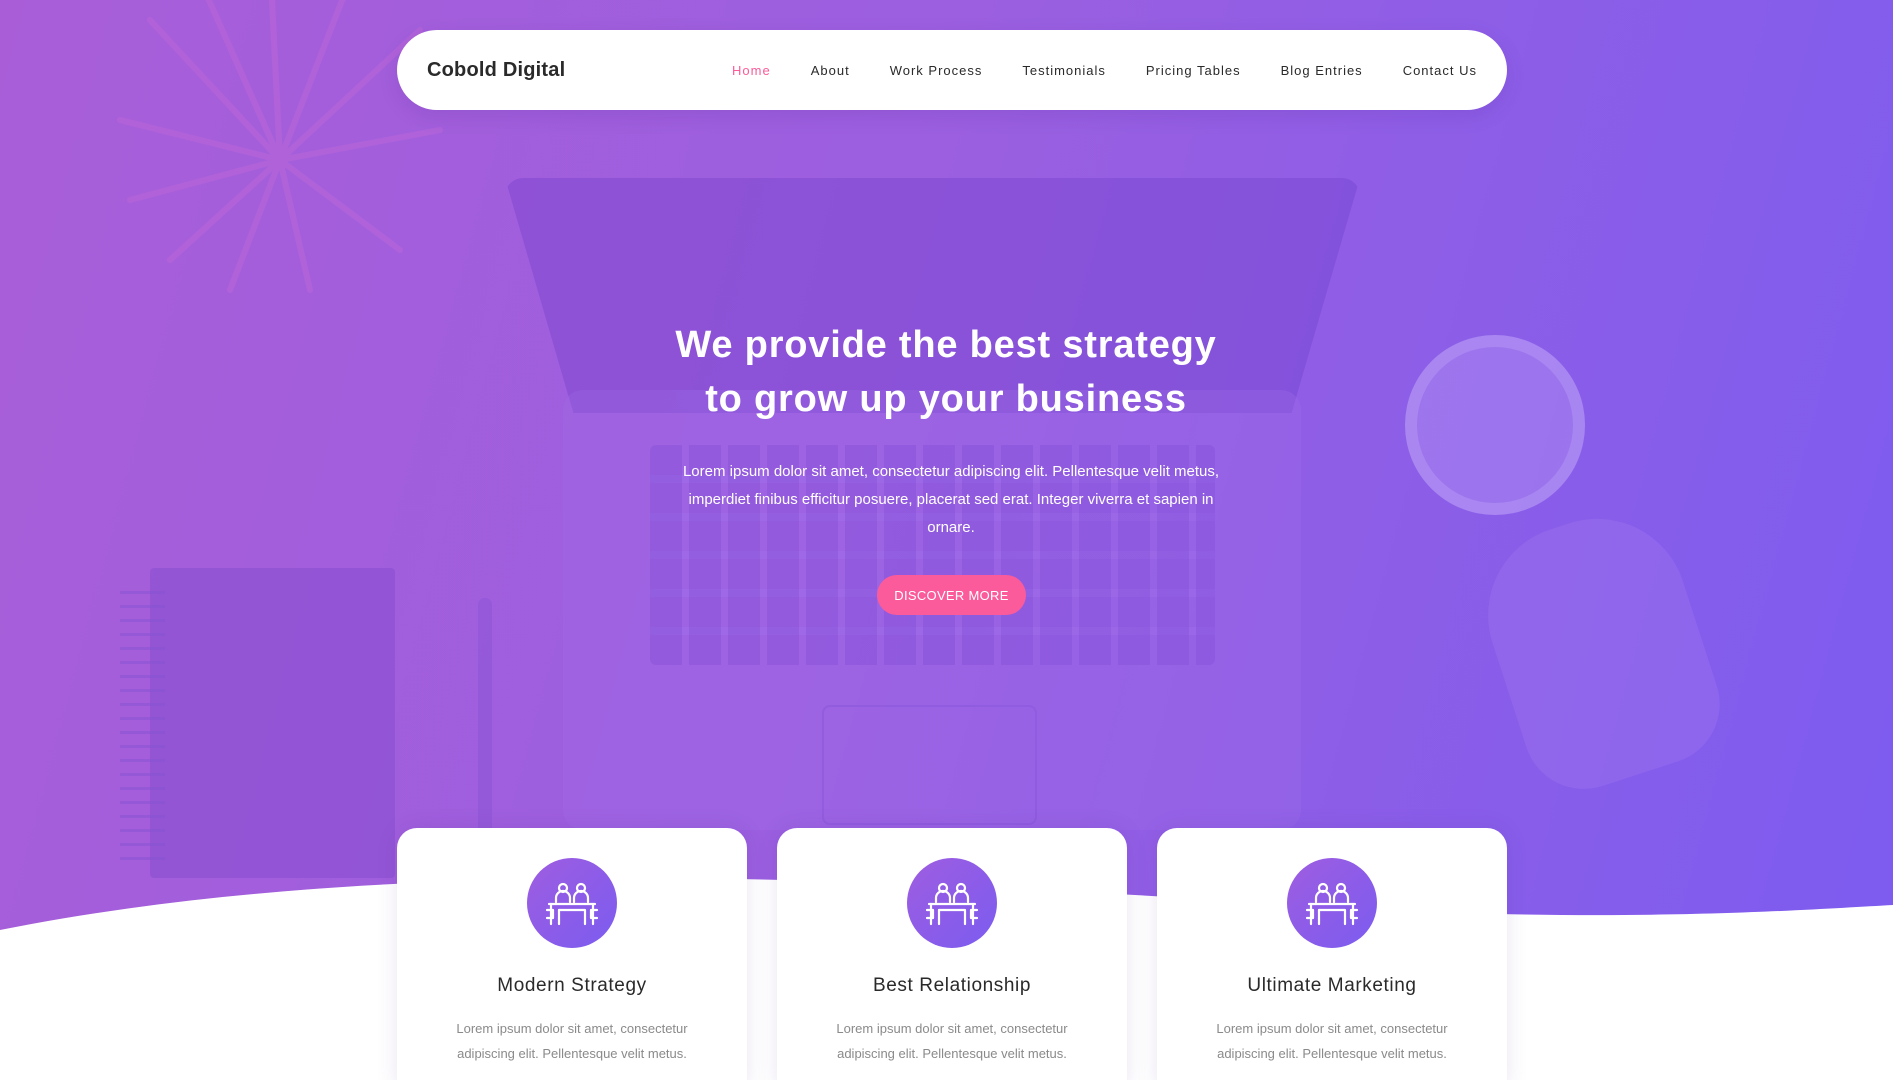 This screenshot has width=1893, height=1080. I want to click on trackpad-decoration, so click(929, 765).